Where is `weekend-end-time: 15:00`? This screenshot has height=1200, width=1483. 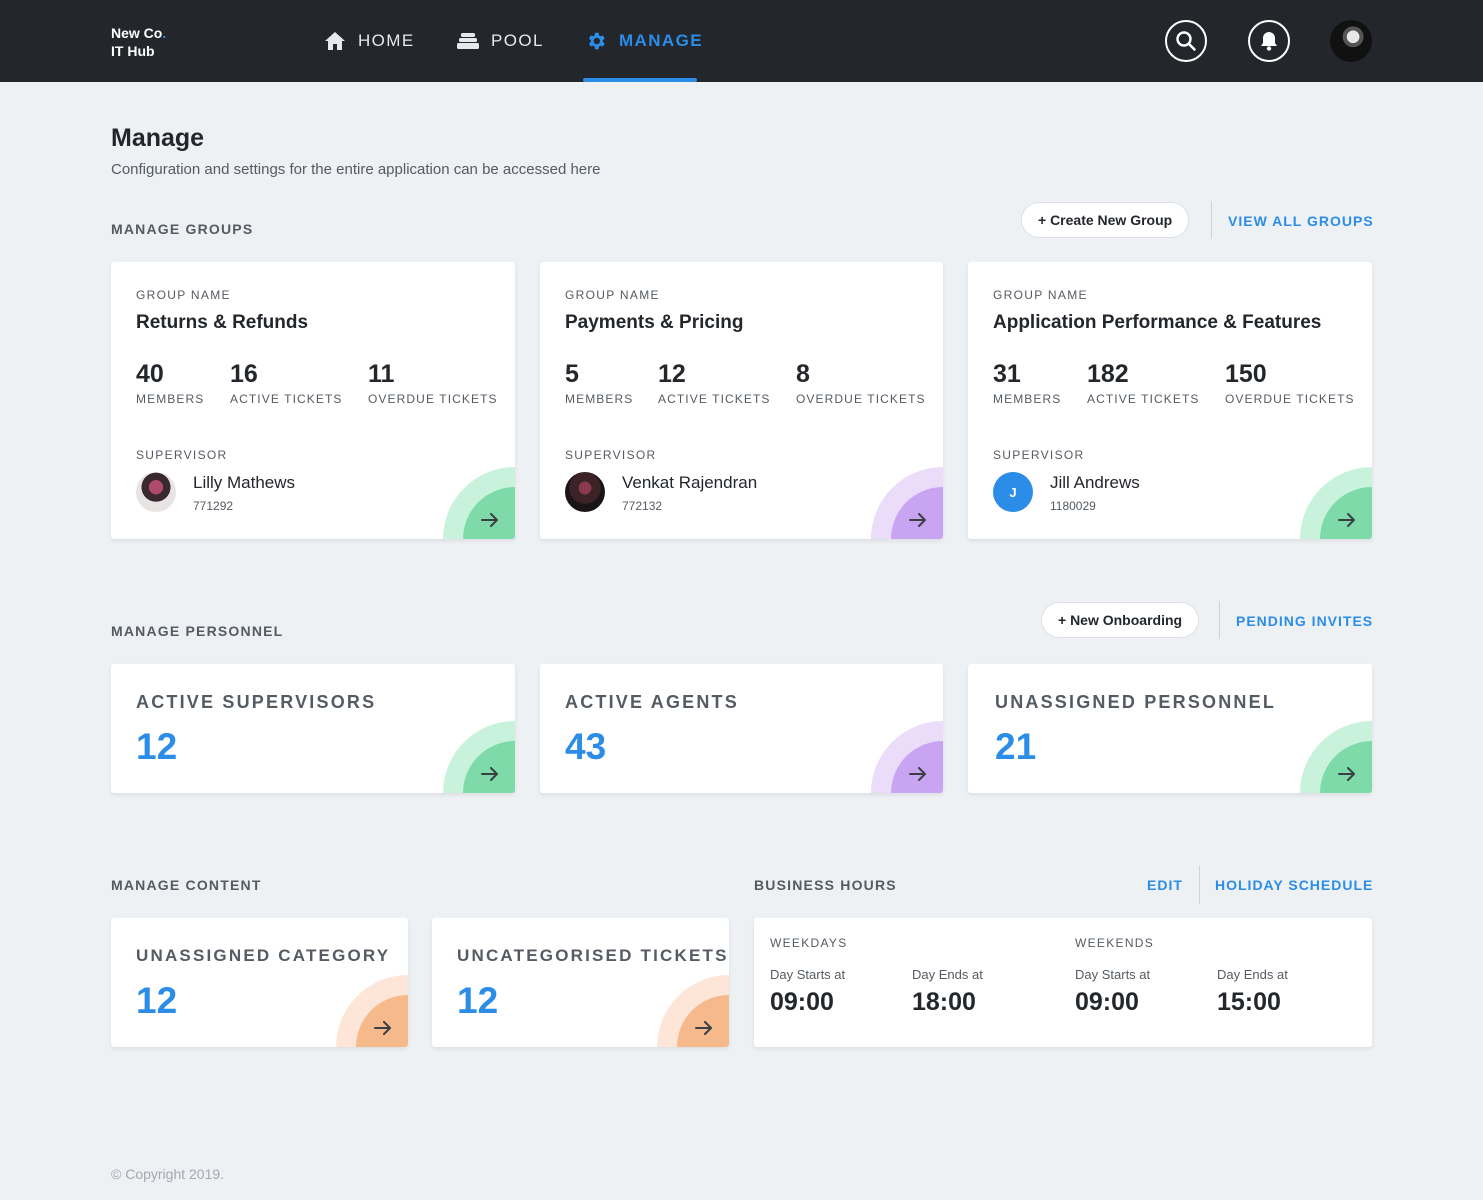 weekend-end-time: 15:00 is located at coordinates (1249, 1002).